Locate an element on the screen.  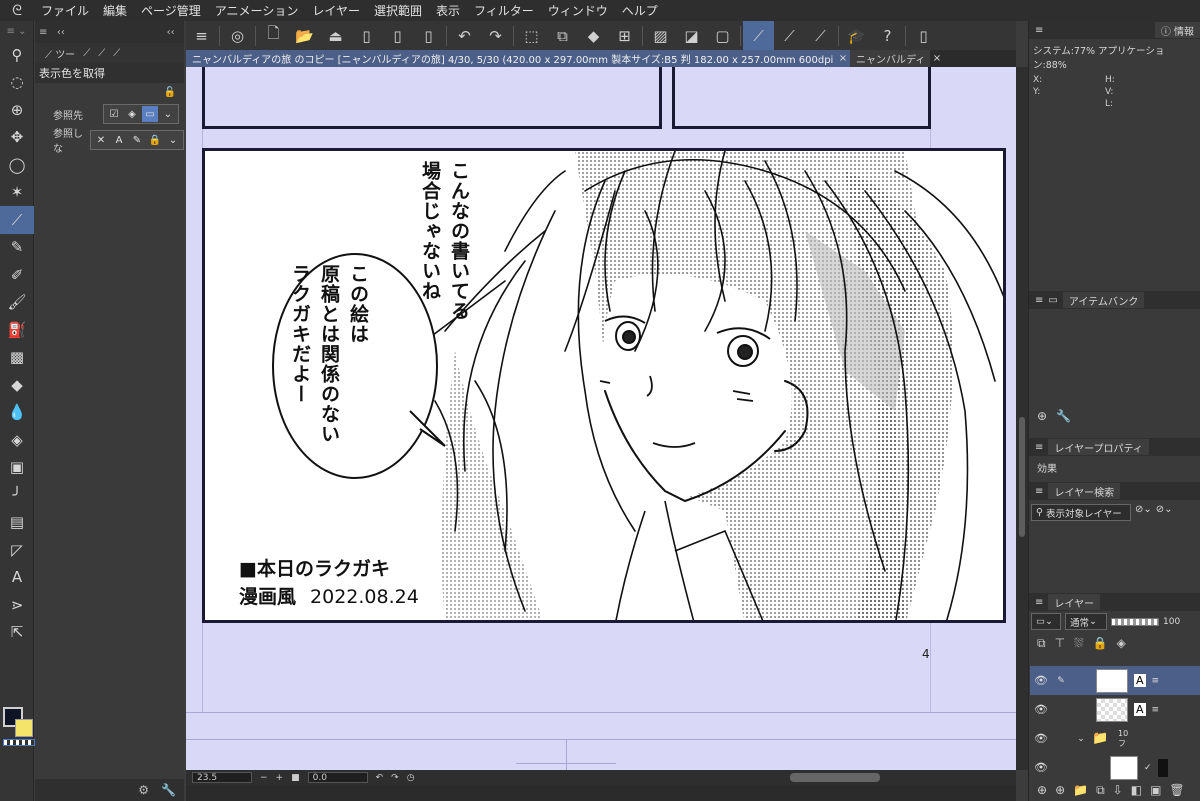
brush-size-tab-icon: ⟋ is located at coordinates (101, 53).